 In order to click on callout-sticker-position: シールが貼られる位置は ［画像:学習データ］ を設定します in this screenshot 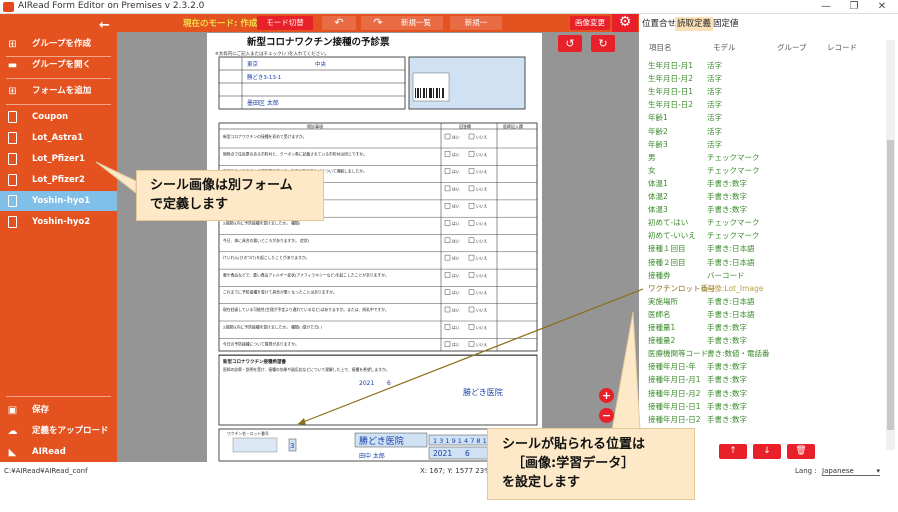, I will do `click(591, 464)`.